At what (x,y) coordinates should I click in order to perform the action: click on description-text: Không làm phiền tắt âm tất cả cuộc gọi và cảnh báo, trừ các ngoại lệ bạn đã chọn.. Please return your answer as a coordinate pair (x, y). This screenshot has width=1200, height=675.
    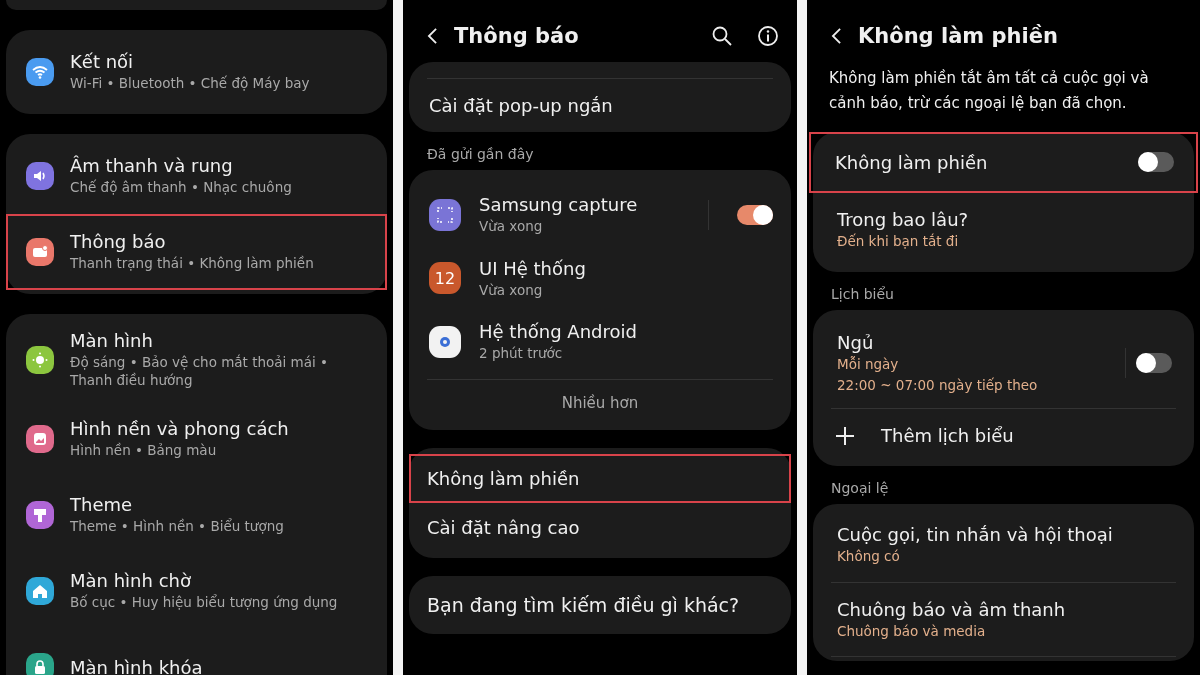
    Looking at the image, I should click on (989, 91).